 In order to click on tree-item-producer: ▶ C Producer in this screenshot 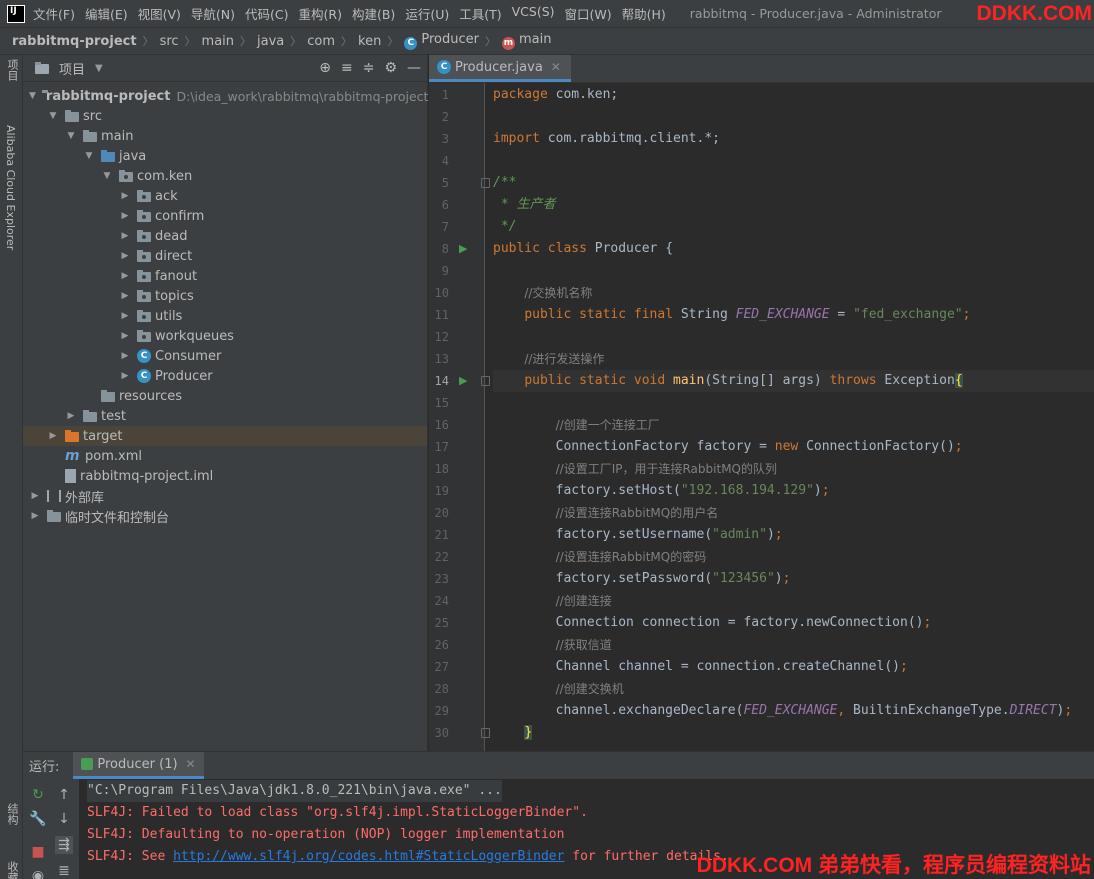, I will do `click(225, 376)`.